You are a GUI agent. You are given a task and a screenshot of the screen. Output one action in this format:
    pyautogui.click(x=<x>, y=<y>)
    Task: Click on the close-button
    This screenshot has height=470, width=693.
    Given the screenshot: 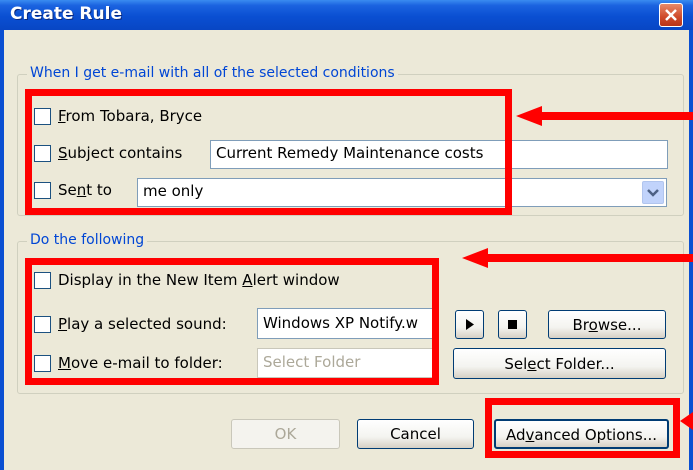 What is the action you would take?
    pyautogui.click(x=671, y=15)
    